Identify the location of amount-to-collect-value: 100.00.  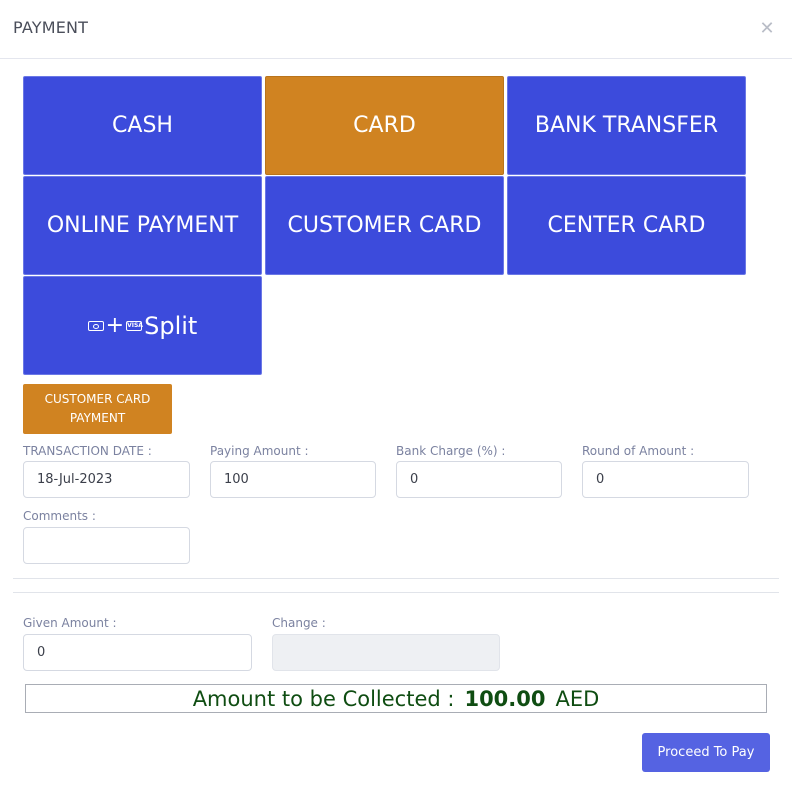
(505, 698).